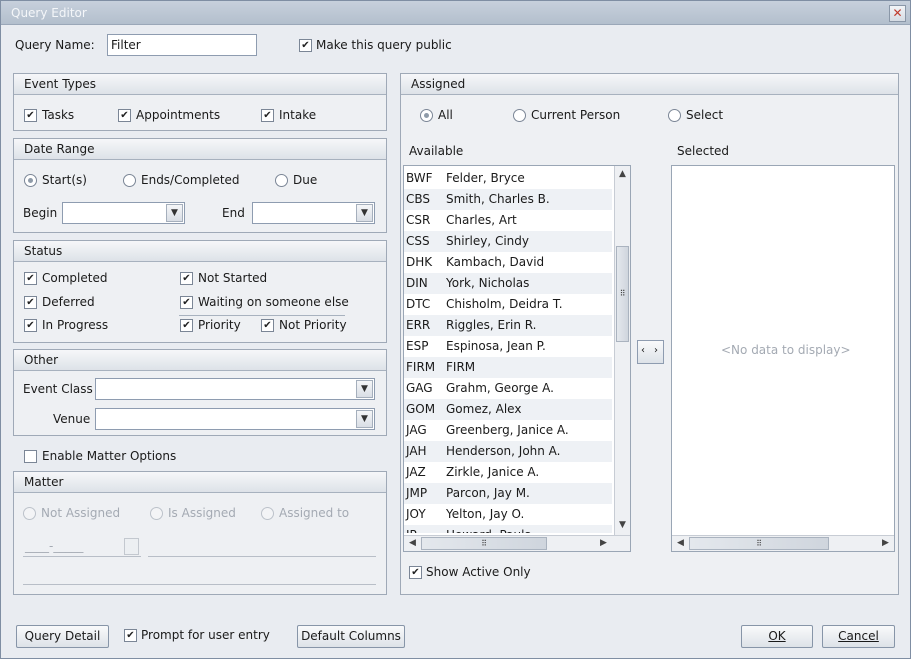  Describe the element at coordinates (418, 325) in the screenshot. I see `item-code: ERR` at that location.